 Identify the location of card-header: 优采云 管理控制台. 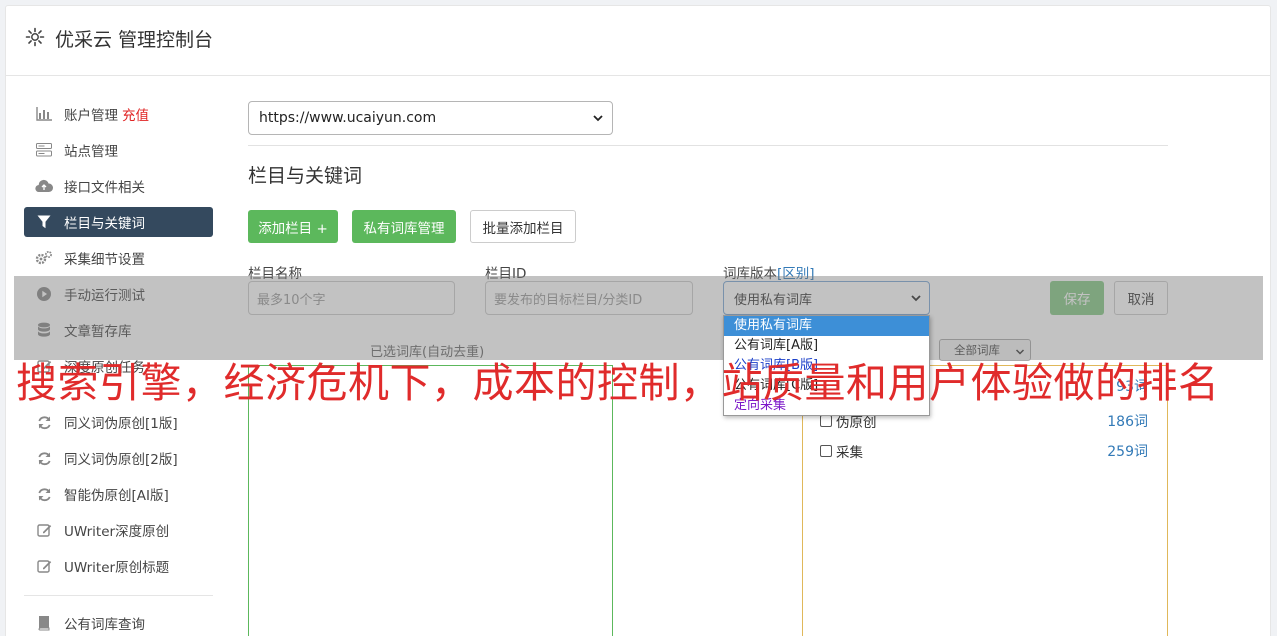
(638, 41).